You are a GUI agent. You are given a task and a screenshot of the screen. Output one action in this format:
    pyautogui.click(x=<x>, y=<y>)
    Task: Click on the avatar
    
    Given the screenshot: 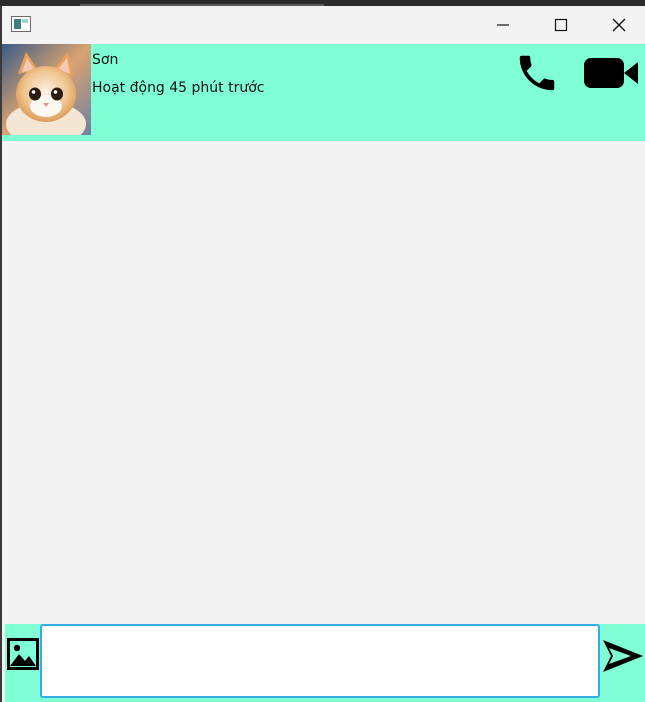 What is the action you would take?
    pyautogui.click(x=46, y=89)
    